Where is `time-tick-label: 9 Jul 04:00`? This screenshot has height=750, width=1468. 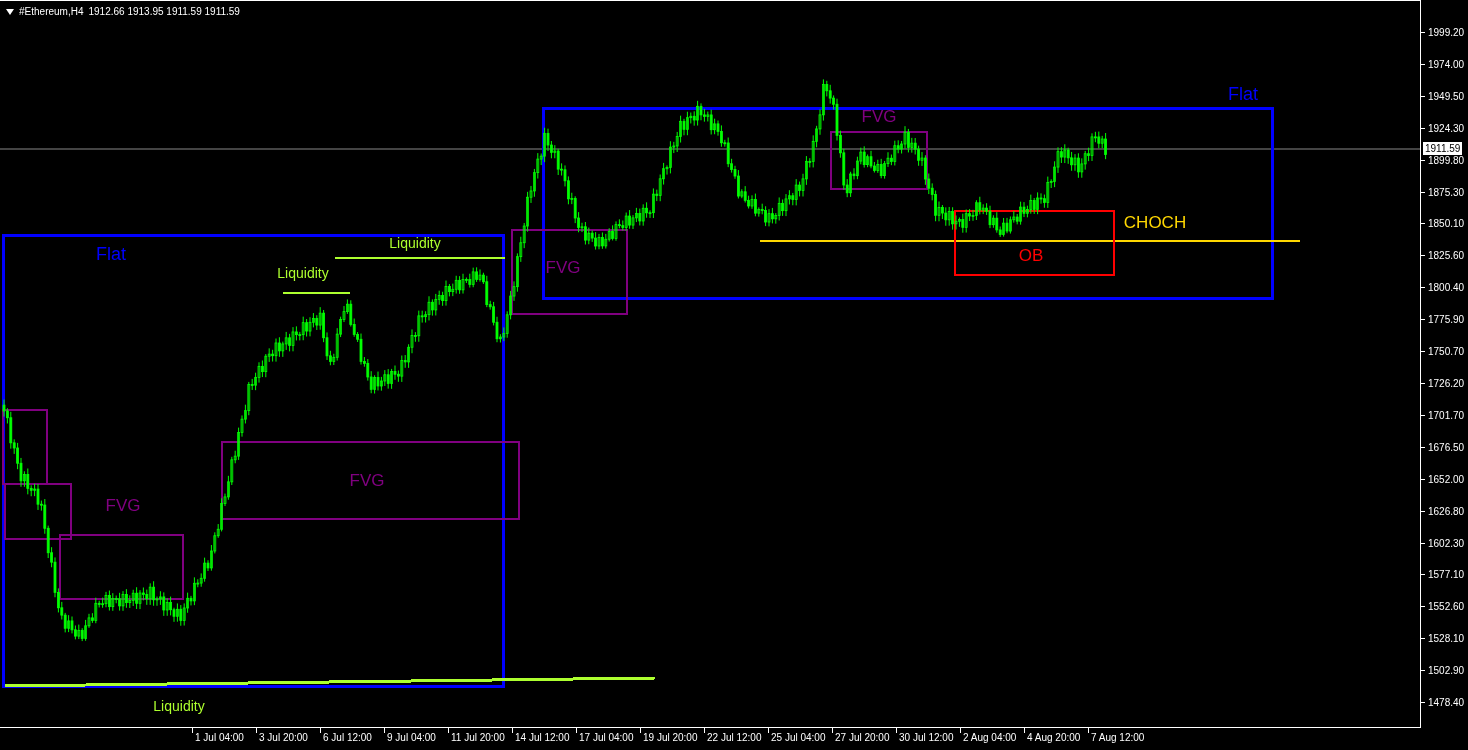
time-tick-label: 9 Jul 04:00 is located at coordinates (411, 737).